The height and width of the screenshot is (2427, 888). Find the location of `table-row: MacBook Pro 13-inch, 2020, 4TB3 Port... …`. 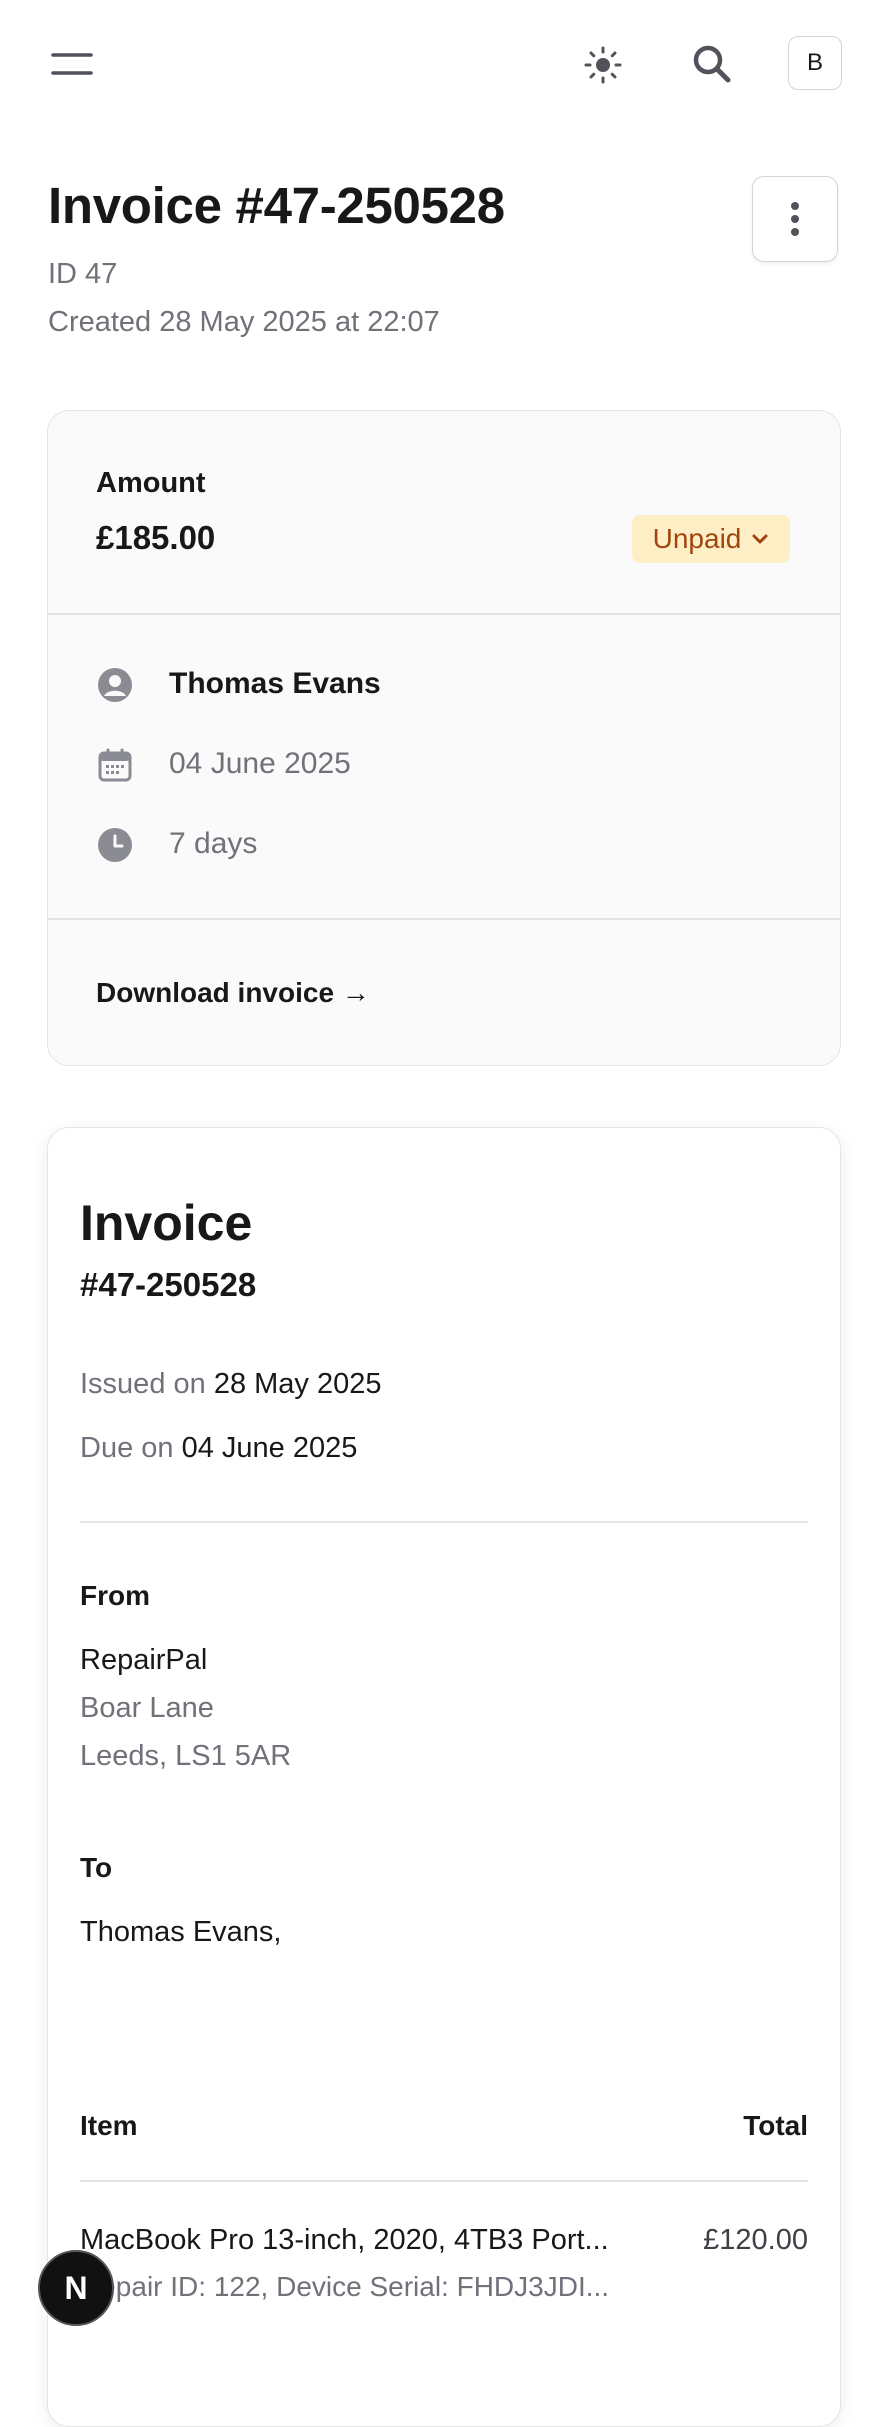

table-row: MacBook Pro 13-inch, 2020, 4TB3 Port... … is located at coordinates (360, 2263).